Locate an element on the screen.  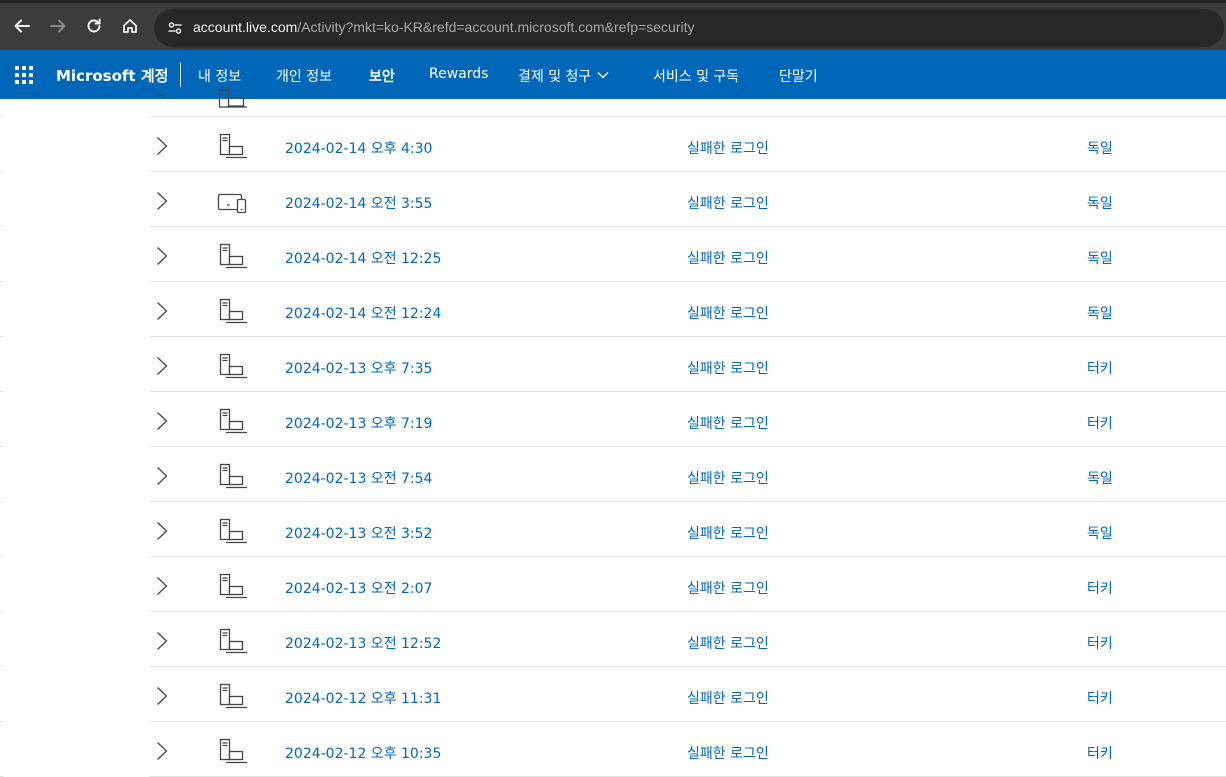
list-item: 2024-02-14 오전 12:25 실패한 로그인 독일 is located at coordinates (688, 254).